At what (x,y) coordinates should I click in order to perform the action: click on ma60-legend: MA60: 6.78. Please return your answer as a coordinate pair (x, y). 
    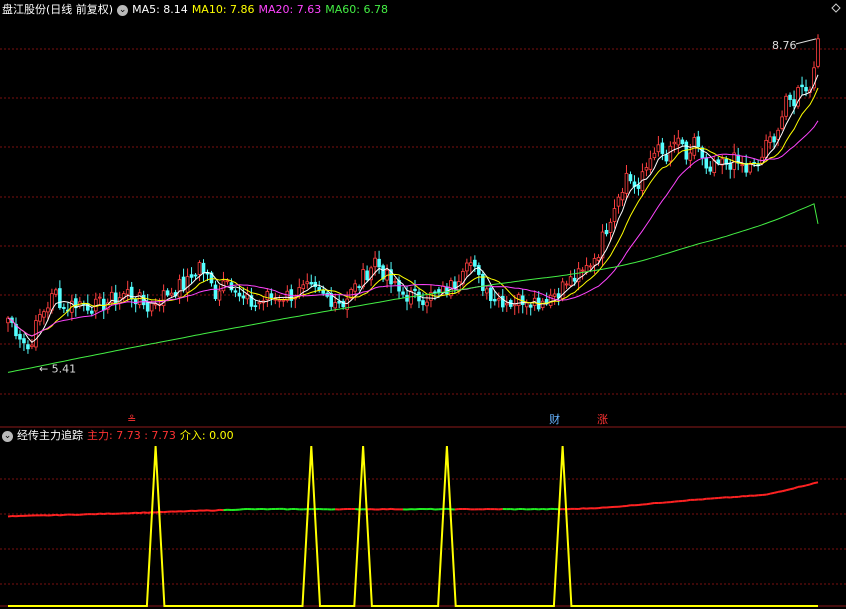
    Looking at the image, I should click on (356, 9).